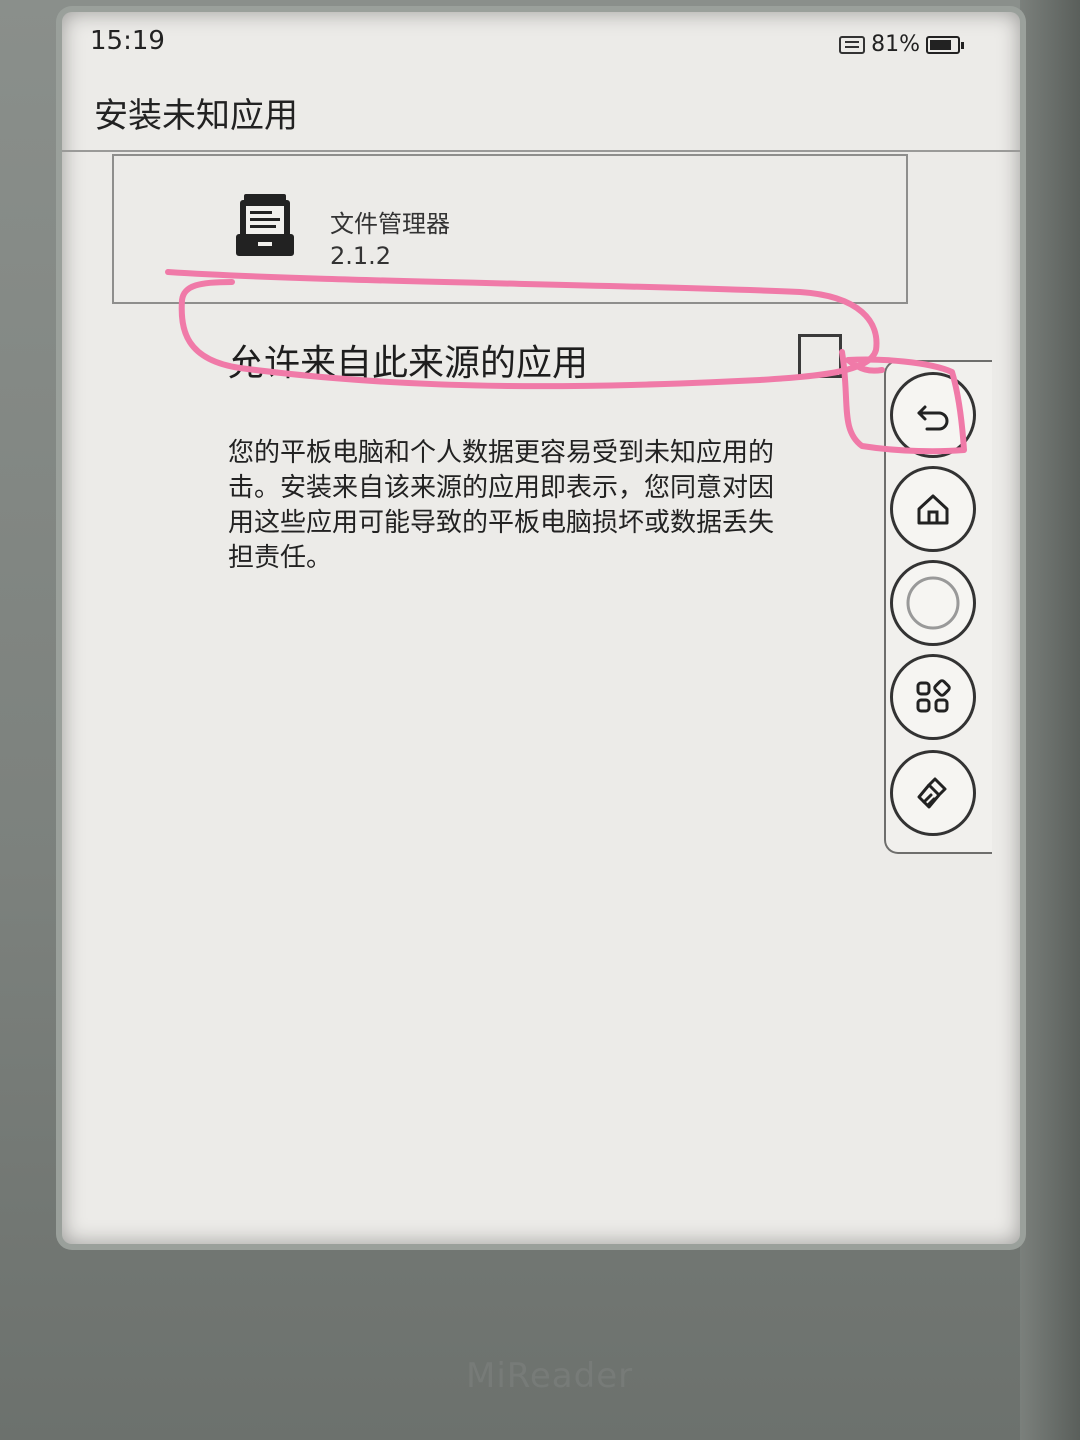  Describe the element at coordinates (1050, 720) in the screenshot. I see `device-edge` at that location.